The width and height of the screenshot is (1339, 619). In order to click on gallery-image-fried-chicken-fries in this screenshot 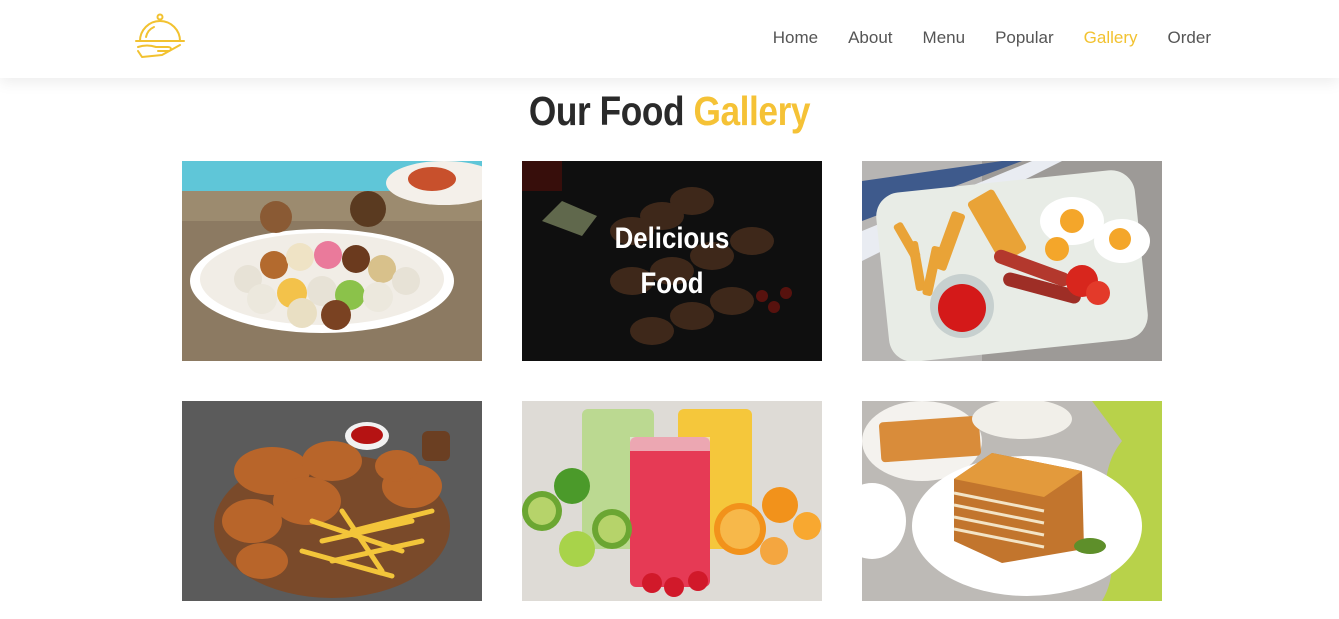, I will do `click(332, 501)`.